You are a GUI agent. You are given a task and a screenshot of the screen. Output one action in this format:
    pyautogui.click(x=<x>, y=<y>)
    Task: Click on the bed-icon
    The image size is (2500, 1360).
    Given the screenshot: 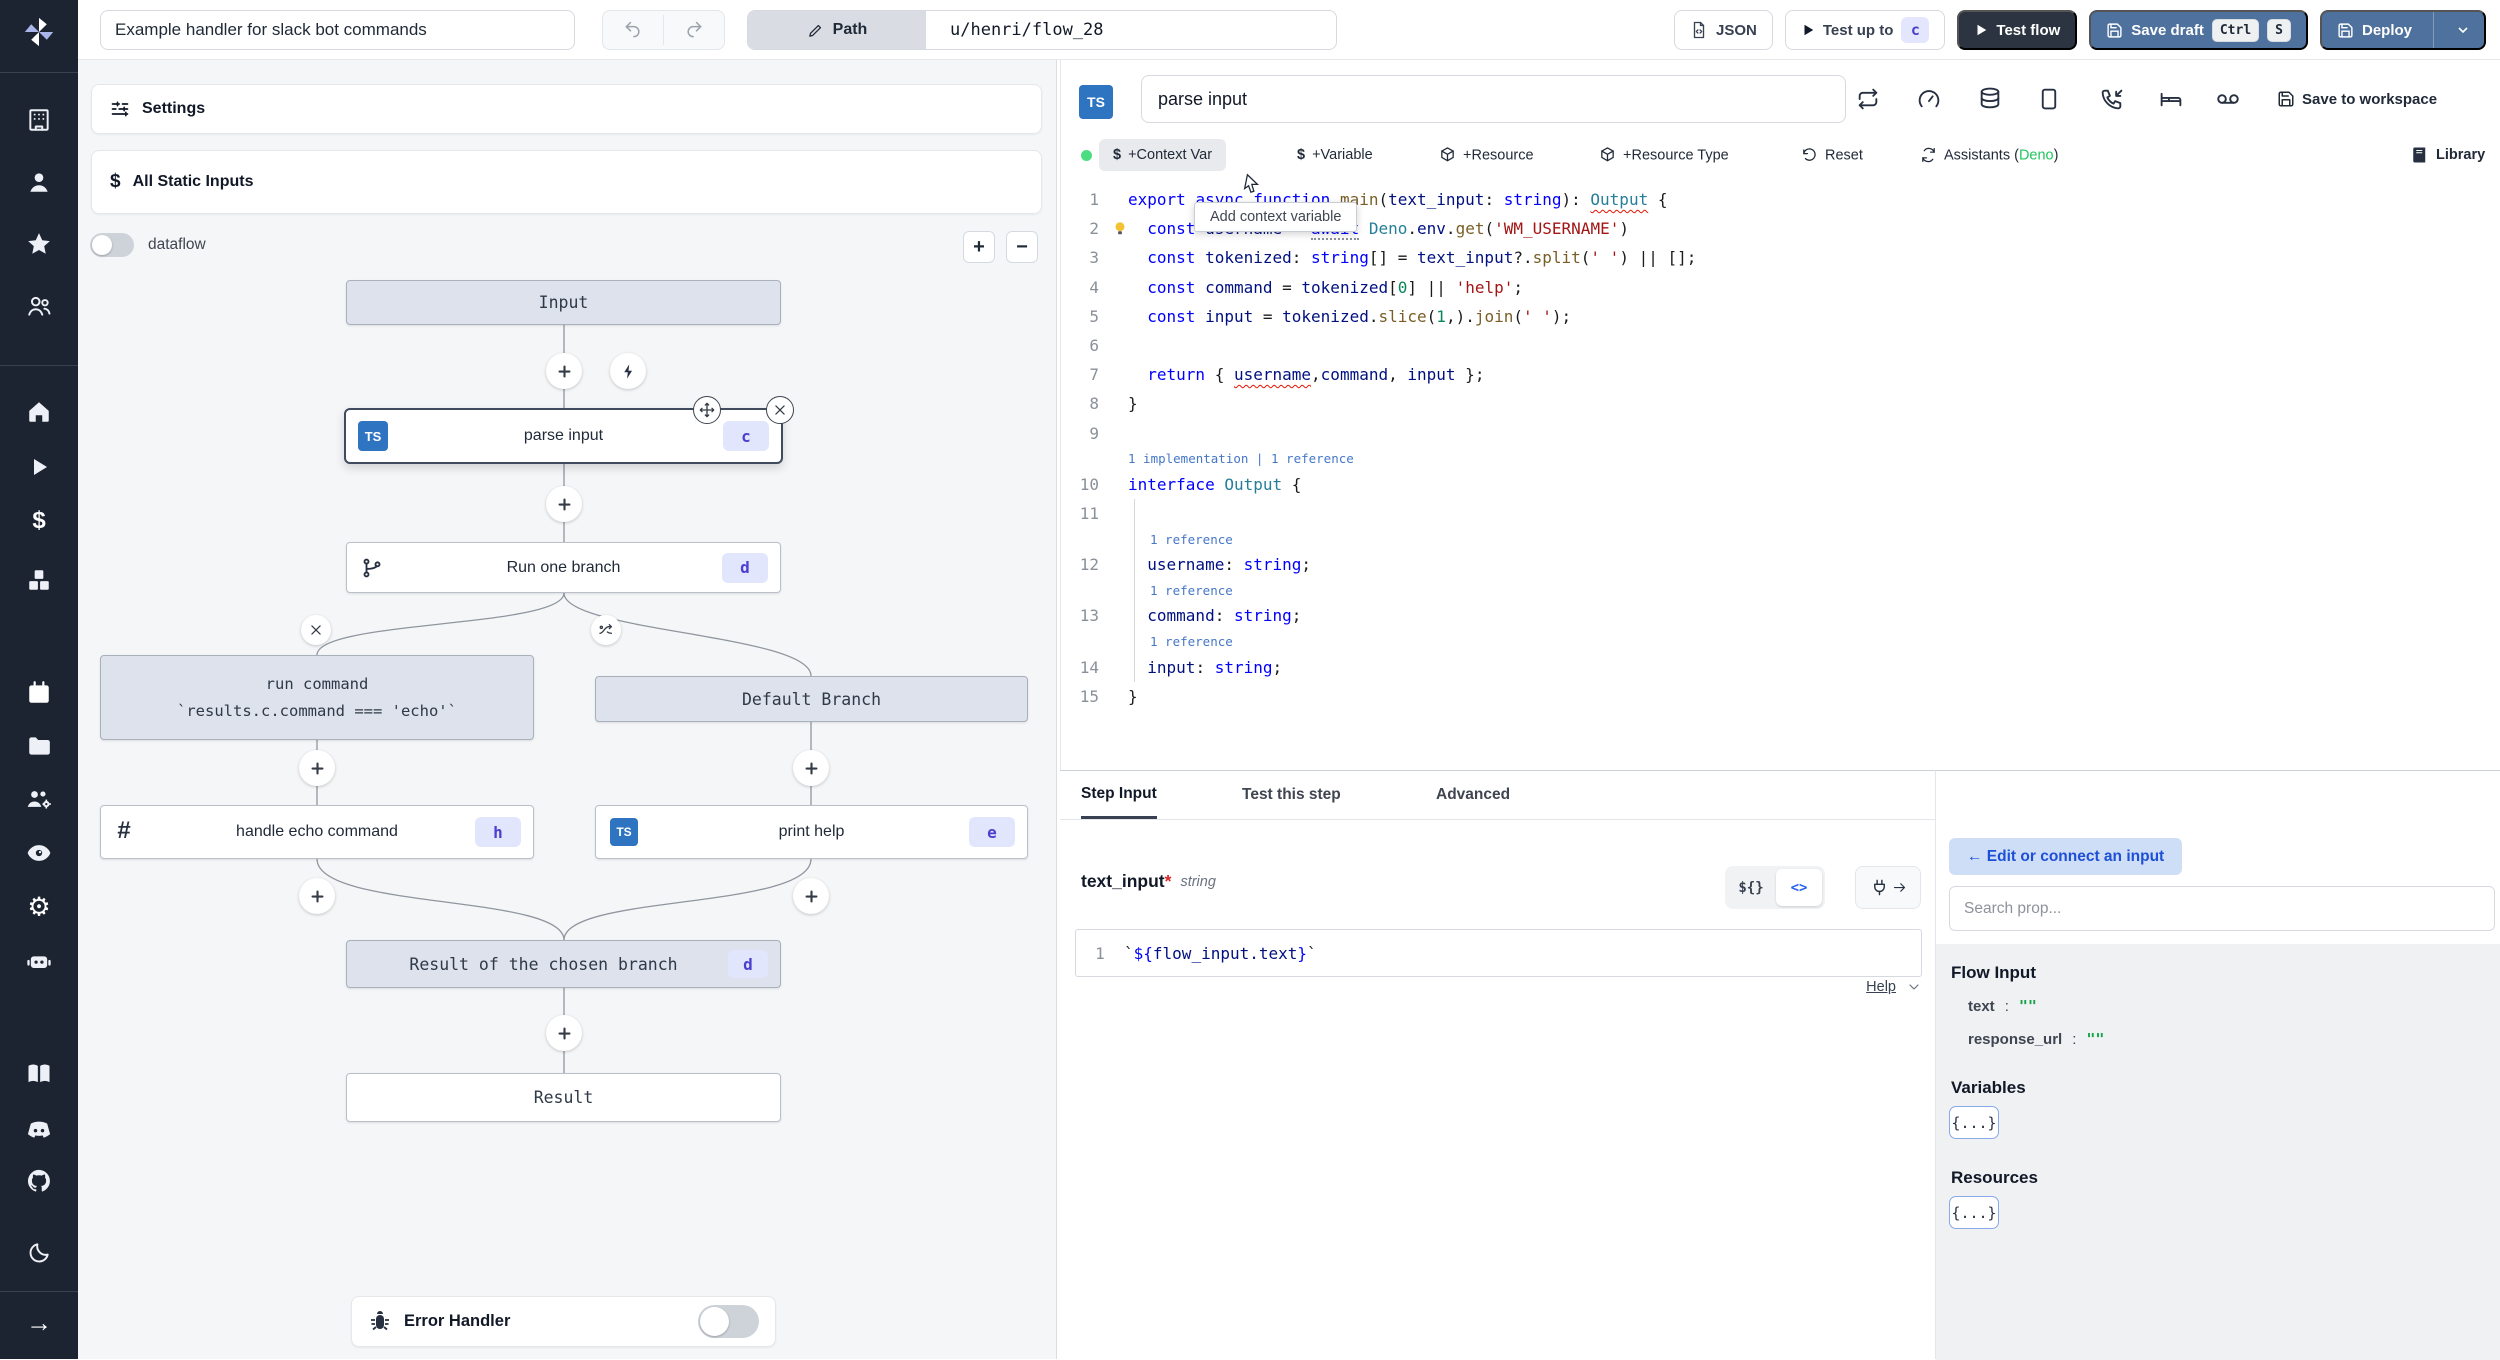 What is the action you would take?
    pyautogui.click(x=2171, y=99)
    